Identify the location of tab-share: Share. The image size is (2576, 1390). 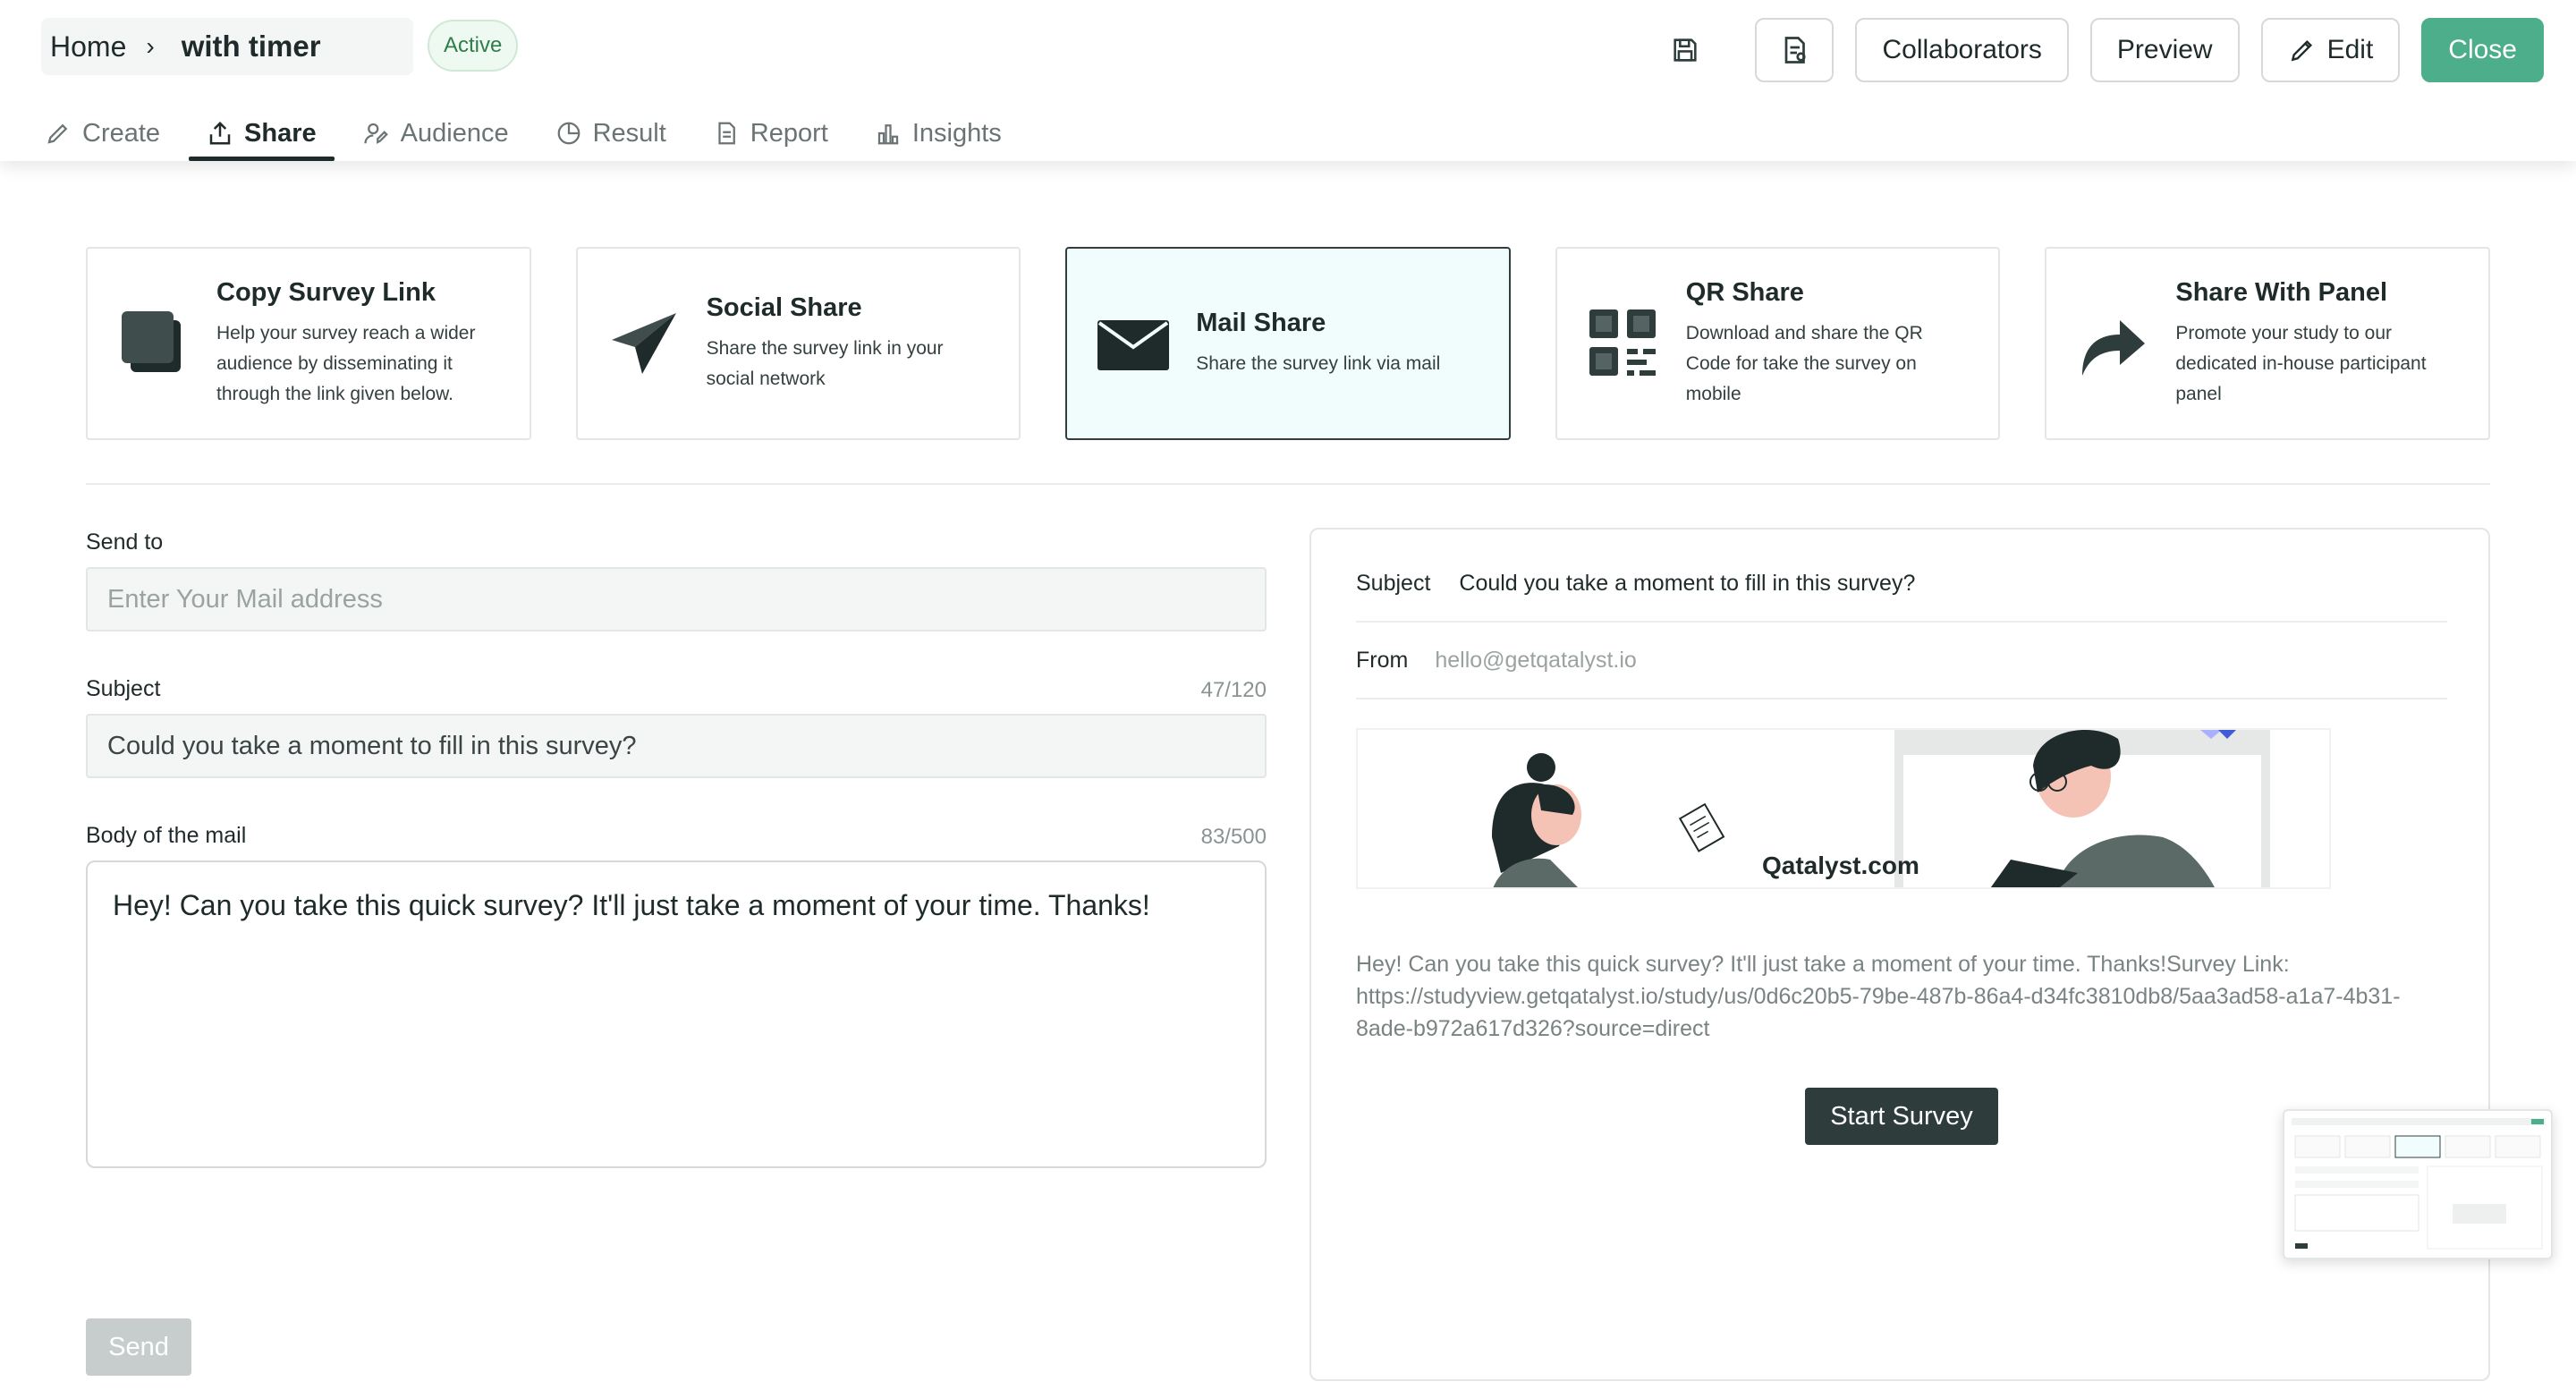
(262, 133).